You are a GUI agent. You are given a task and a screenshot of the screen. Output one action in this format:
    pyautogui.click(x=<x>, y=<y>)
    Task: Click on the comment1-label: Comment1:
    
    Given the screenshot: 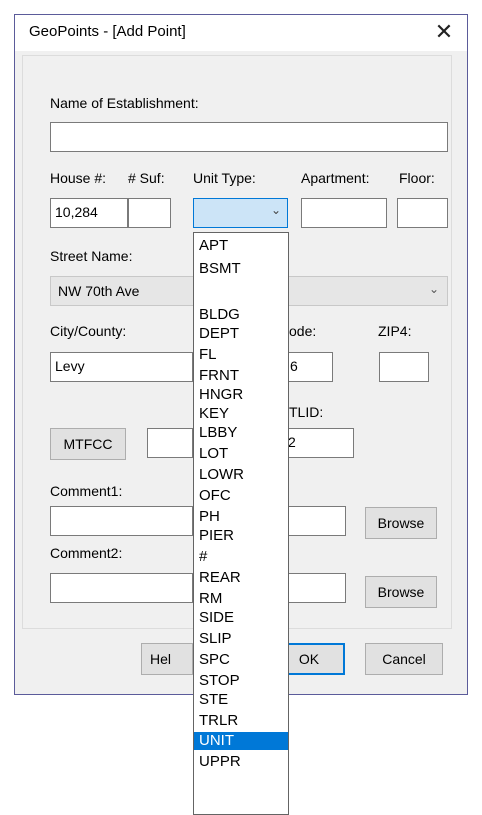 What is the action you would take?
    pyautogui.click(x=86, y=491)
    